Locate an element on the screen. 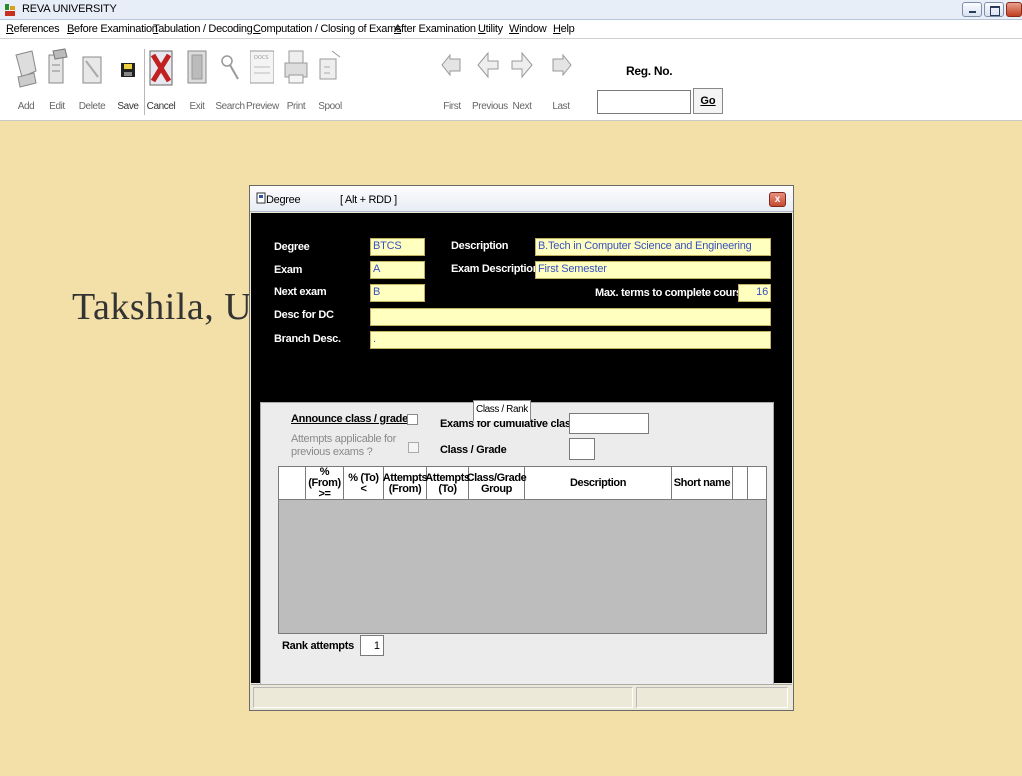 The image size is (1022, 776). exam-field: A is located at coordinates (397, 270).